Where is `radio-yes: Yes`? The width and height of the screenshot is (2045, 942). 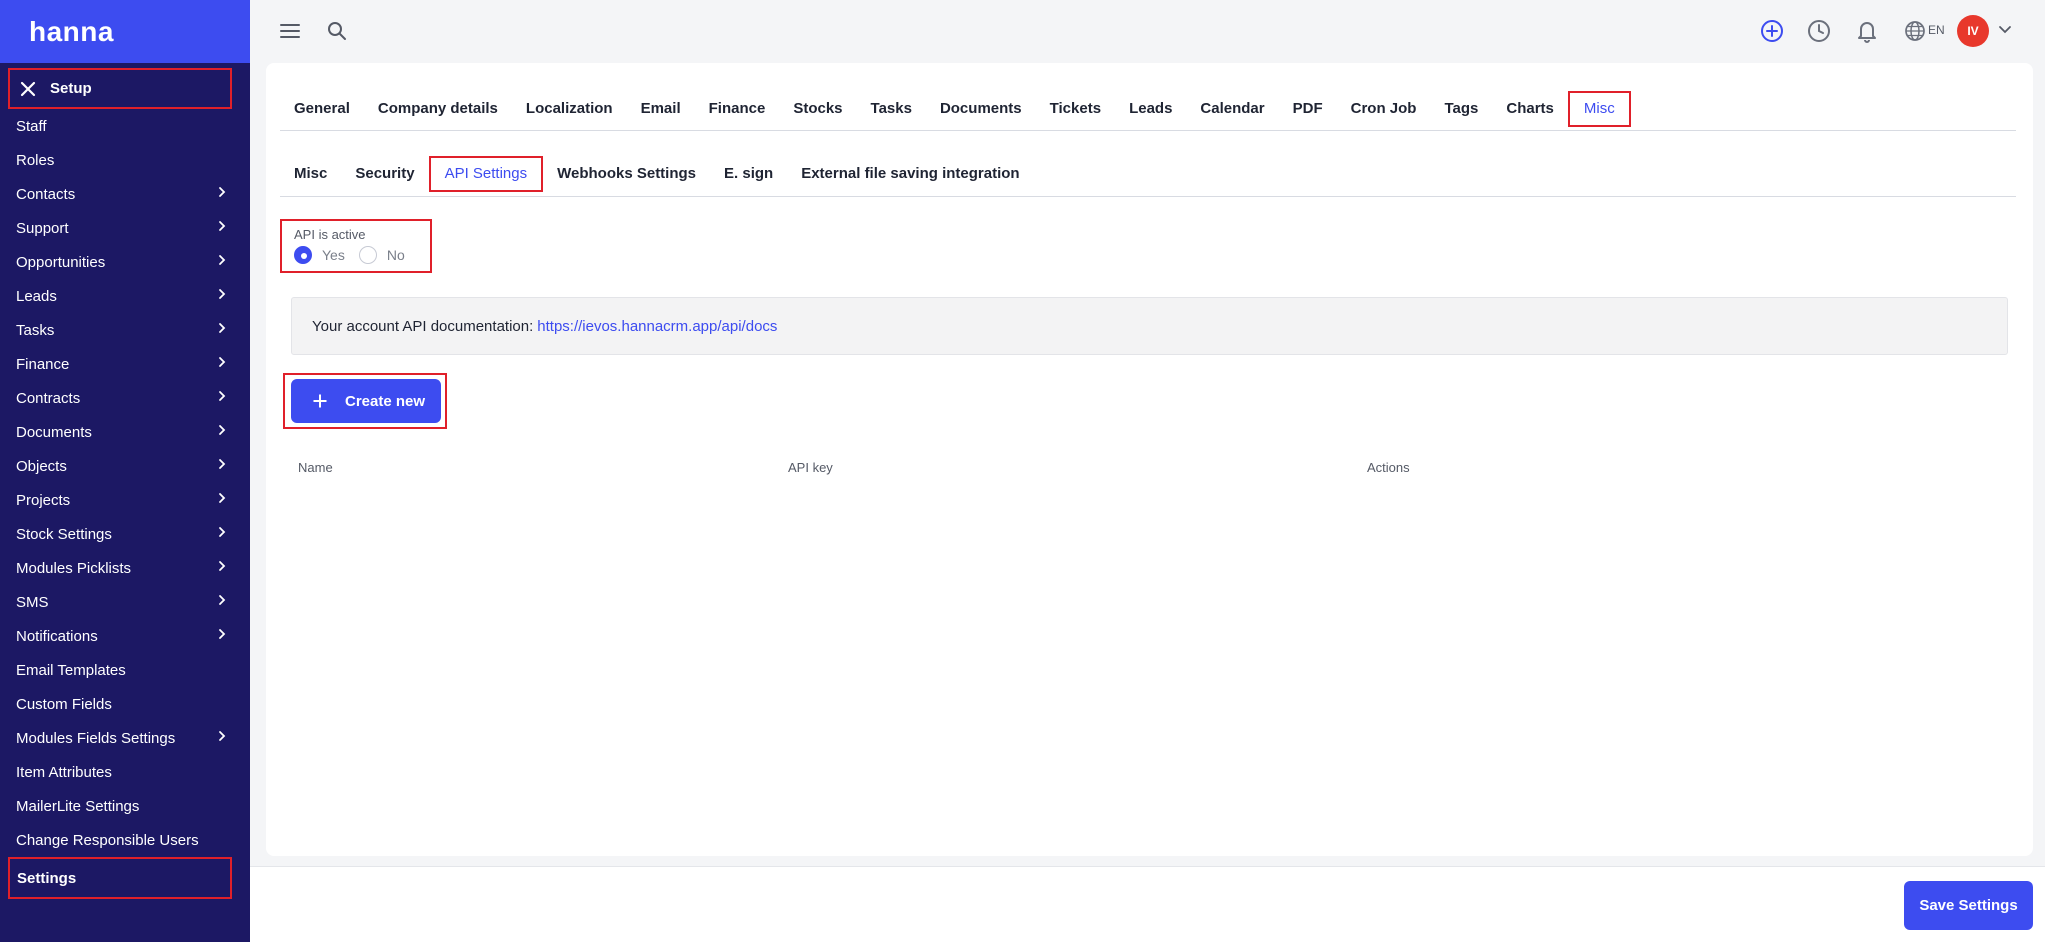 radio-yes: Yes is located at coordinates (319, 255).